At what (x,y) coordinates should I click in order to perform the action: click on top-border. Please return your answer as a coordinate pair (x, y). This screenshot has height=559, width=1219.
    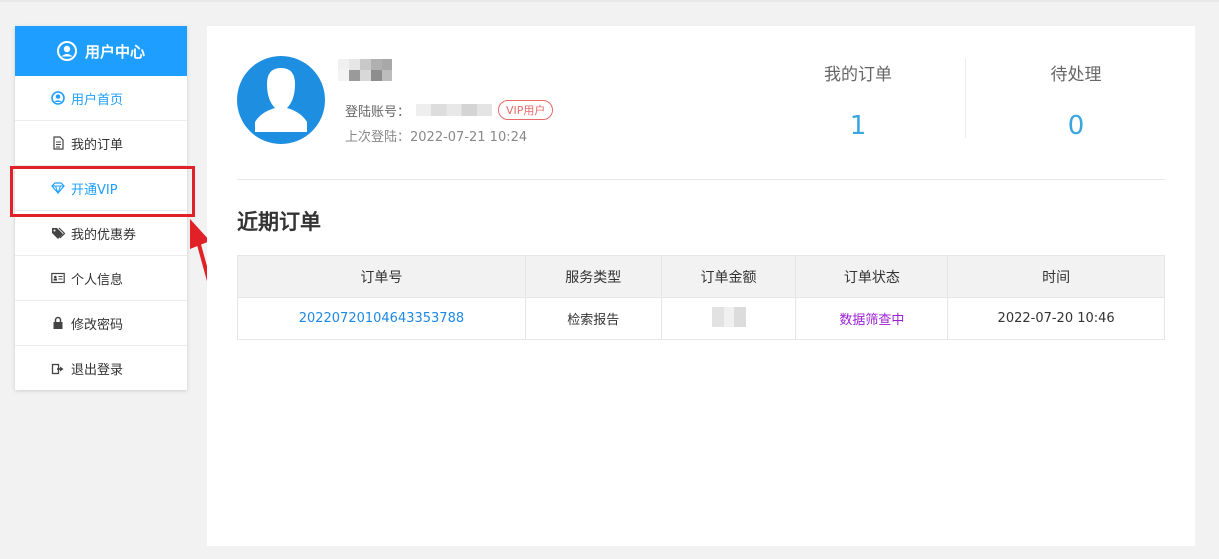
    Looking at the image, I should click on (609, 1).